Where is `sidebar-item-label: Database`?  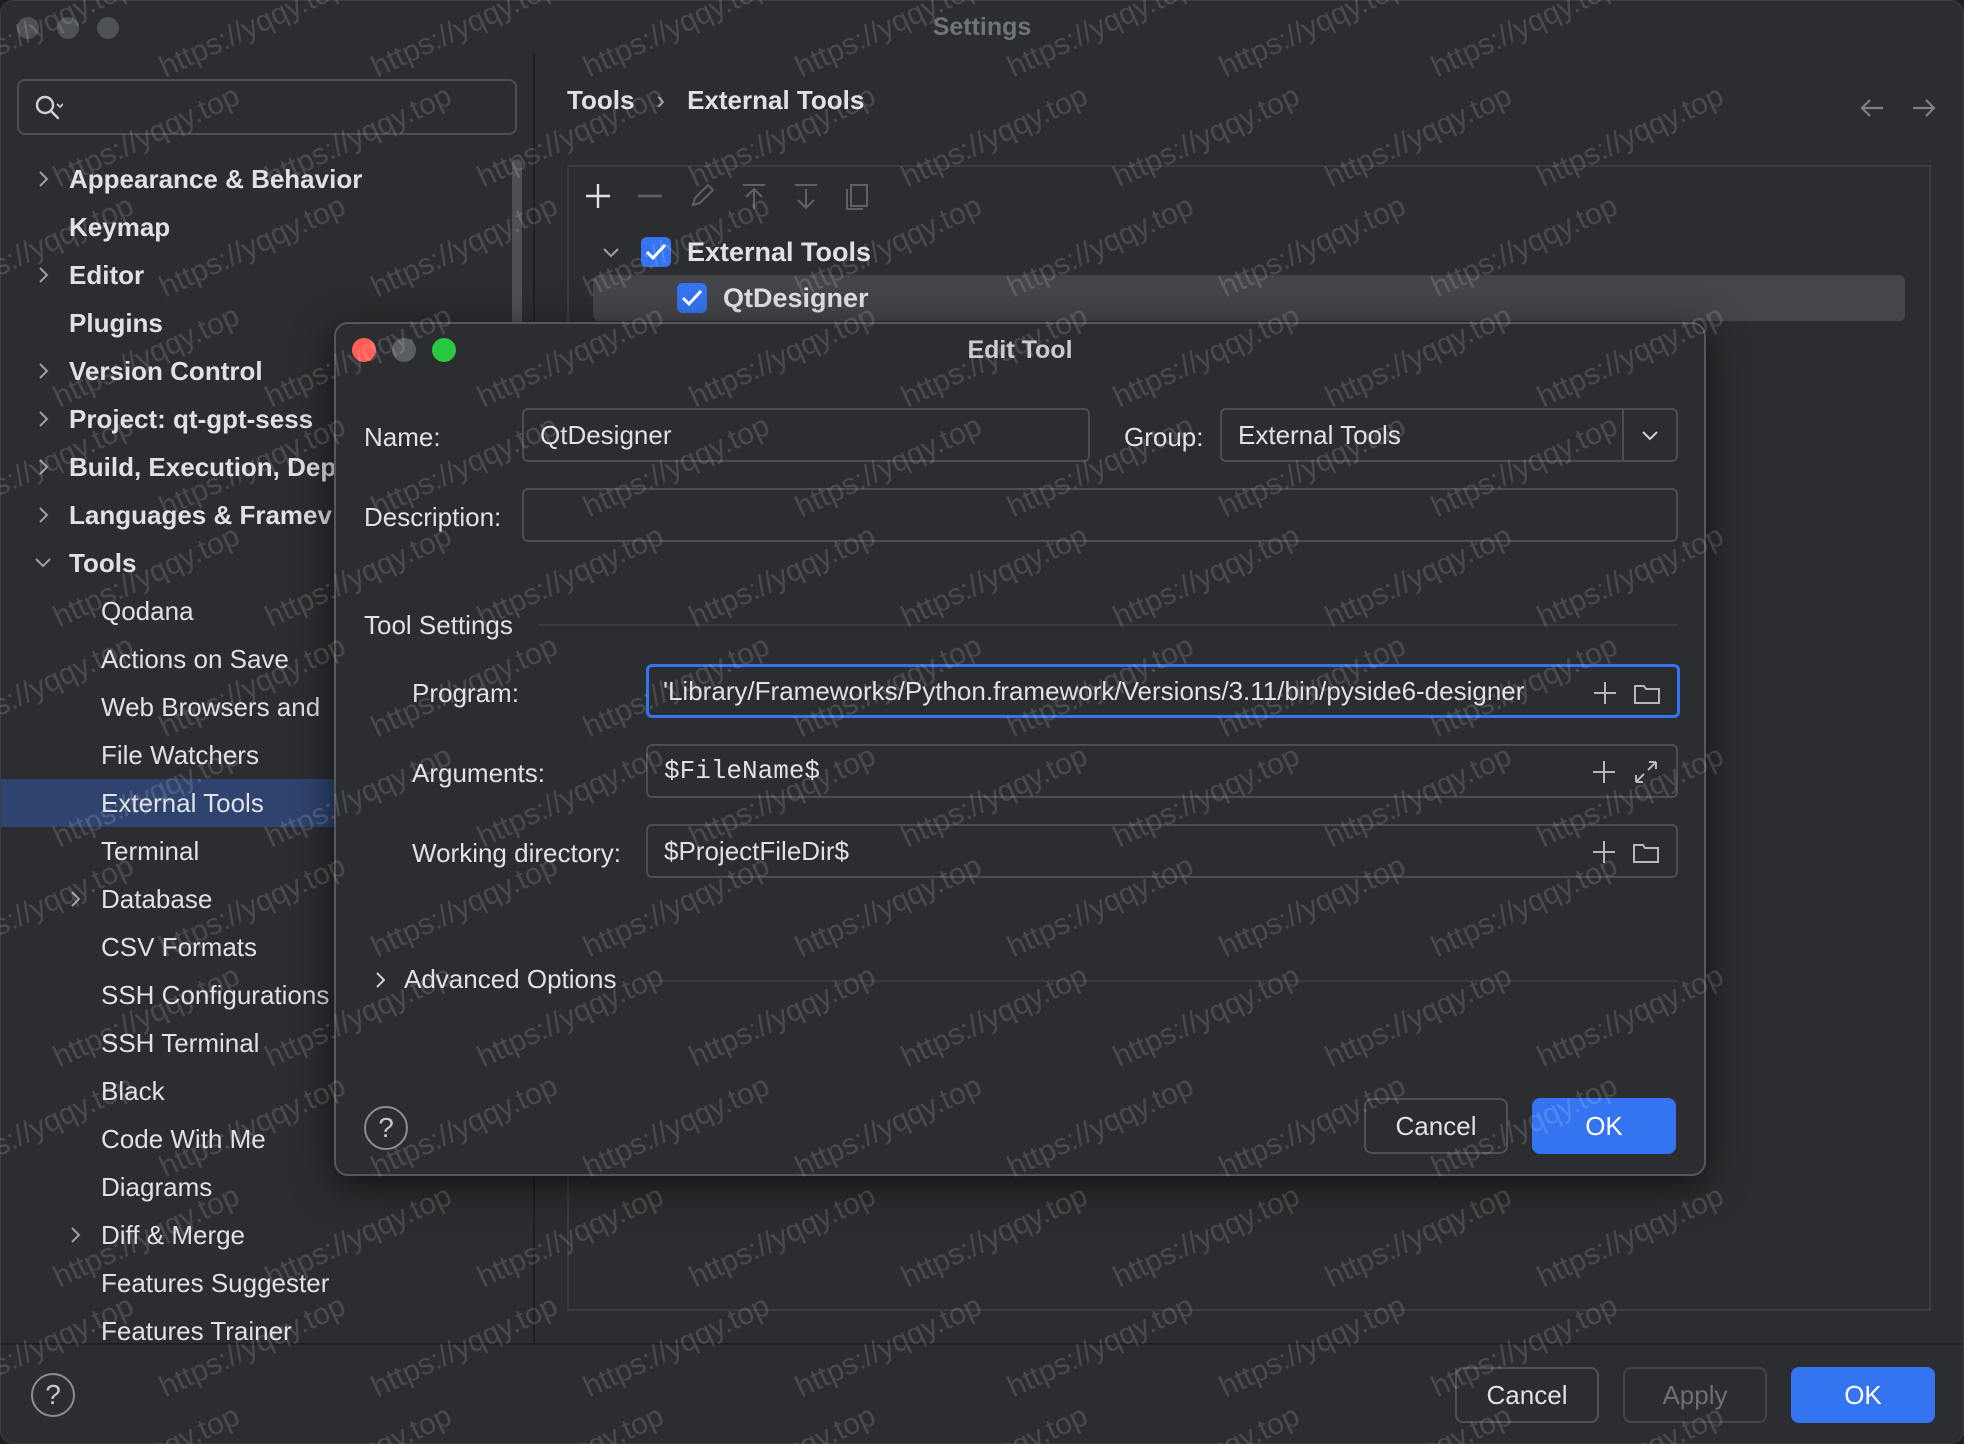 sidebar-item-label: Database is located at coordinates (157, 899).